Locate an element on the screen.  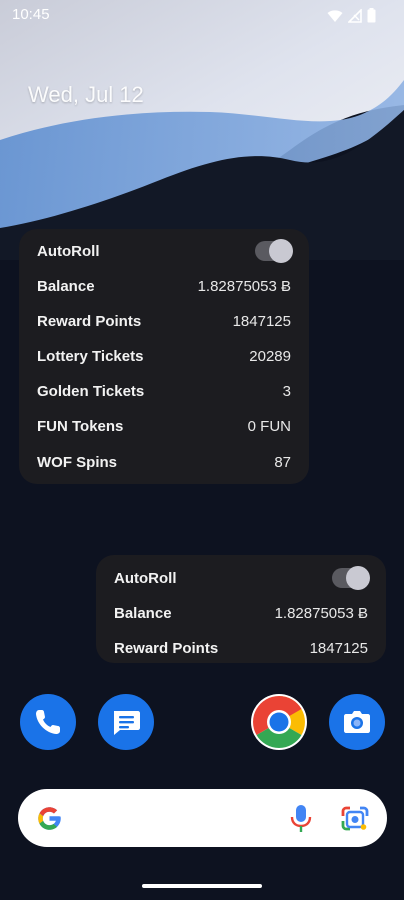
phone-app-icon is located at coordinates (48, 722).